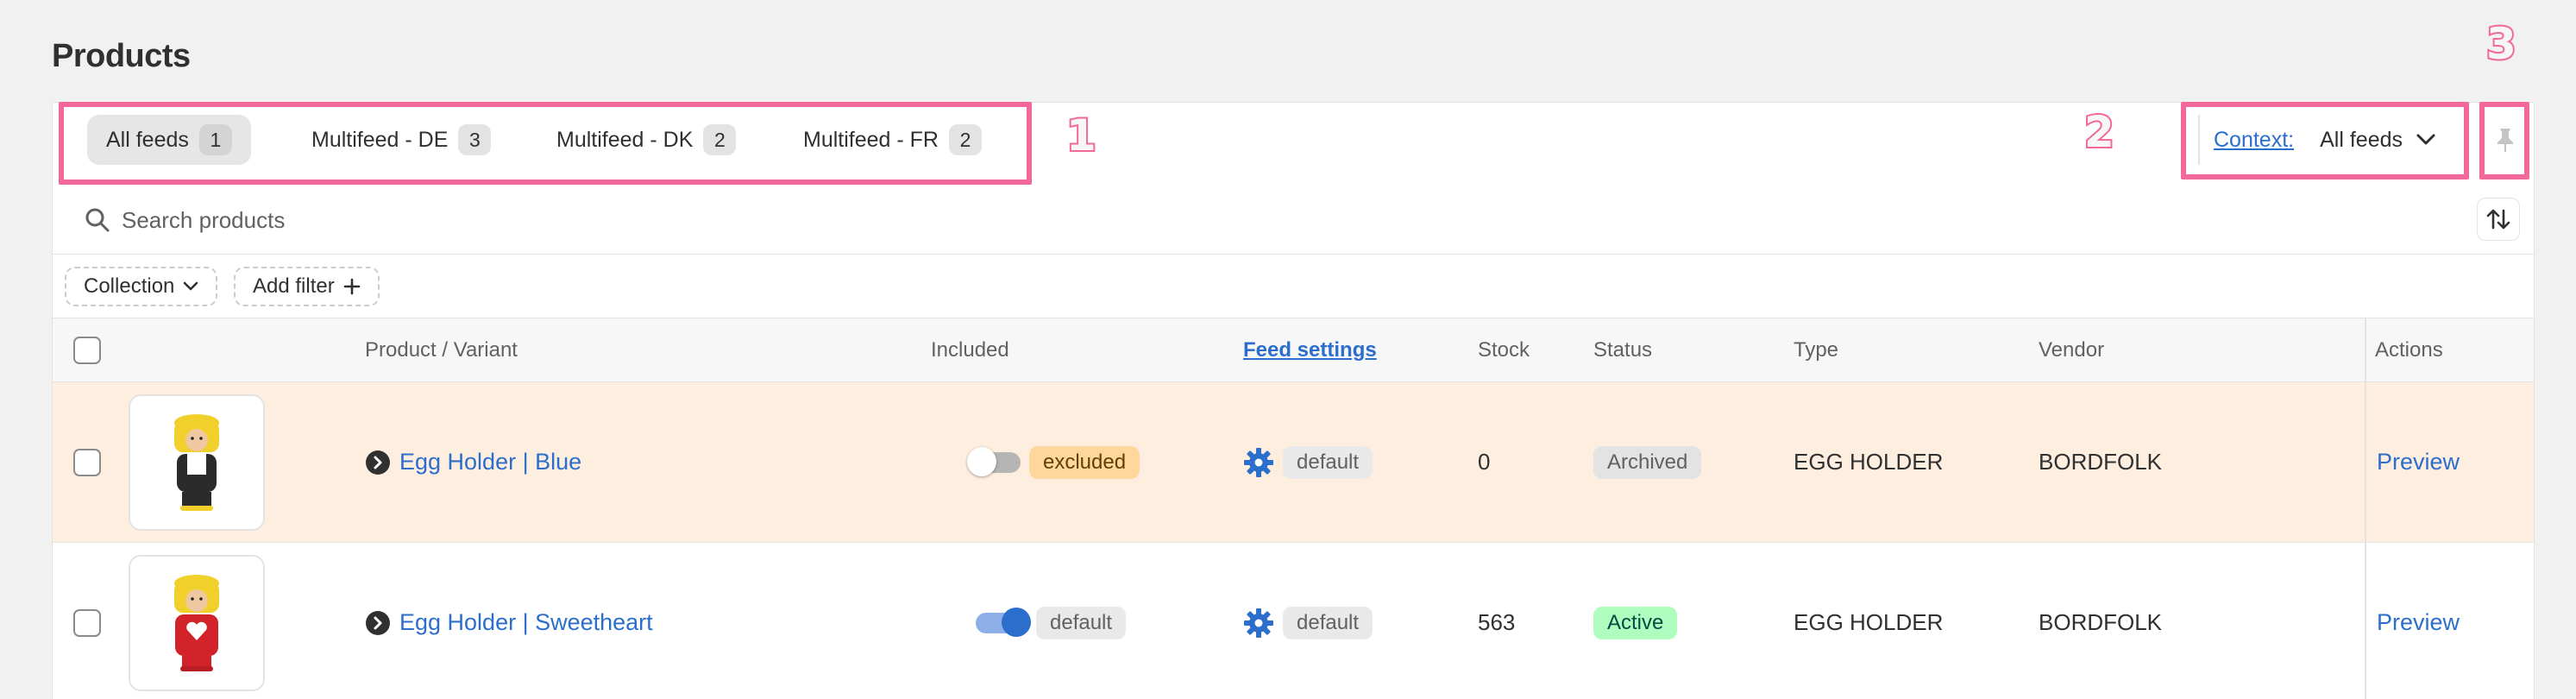  I want to click on pin-button, so click(2505, 140).